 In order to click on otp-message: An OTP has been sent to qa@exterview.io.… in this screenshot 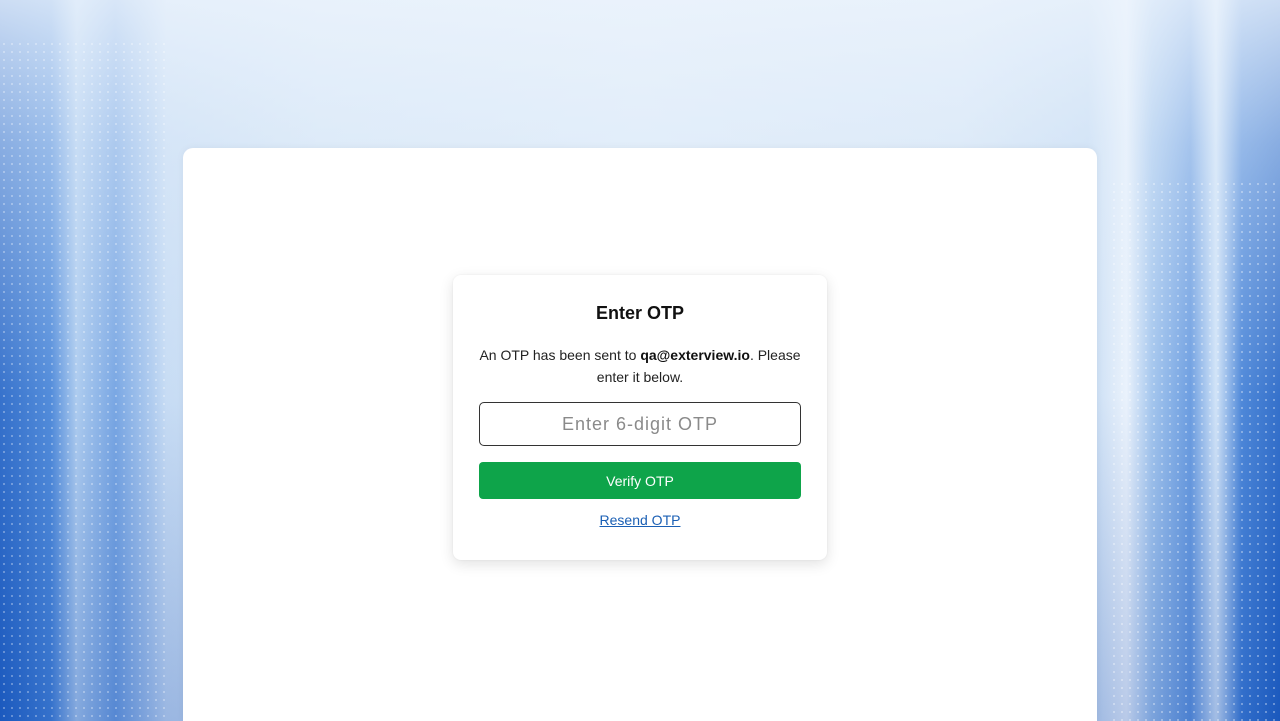, I will do `click(640, 366)`.